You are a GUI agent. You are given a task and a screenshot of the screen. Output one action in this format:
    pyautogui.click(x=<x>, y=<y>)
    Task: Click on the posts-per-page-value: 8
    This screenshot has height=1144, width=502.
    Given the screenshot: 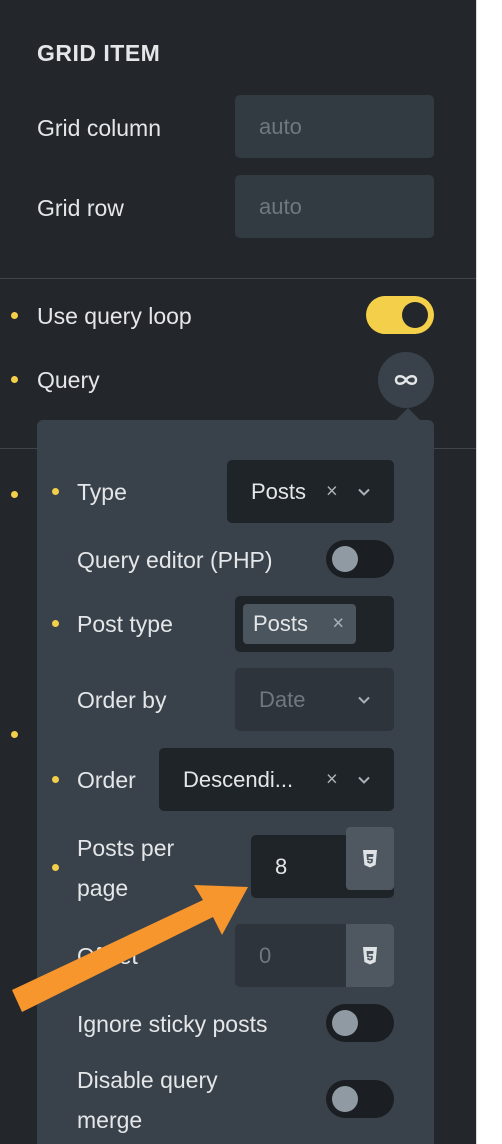 What is the action you would take?
    pyautogui.click(x=281, y=866)
    